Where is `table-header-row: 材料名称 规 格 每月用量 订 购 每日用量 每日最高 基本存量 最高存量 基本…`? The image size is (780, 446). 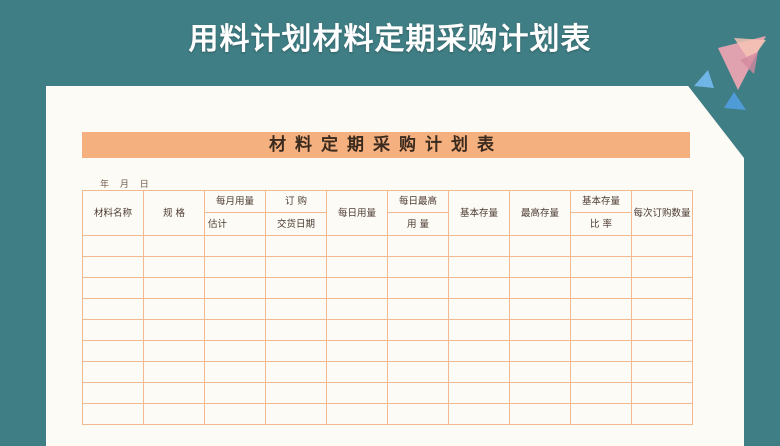 table-header-row: 材料名称 规 格 每月用量 订 购 每日用量 每日最高 基本存量 最高存量 基本… is located at coordinates (387, 213).